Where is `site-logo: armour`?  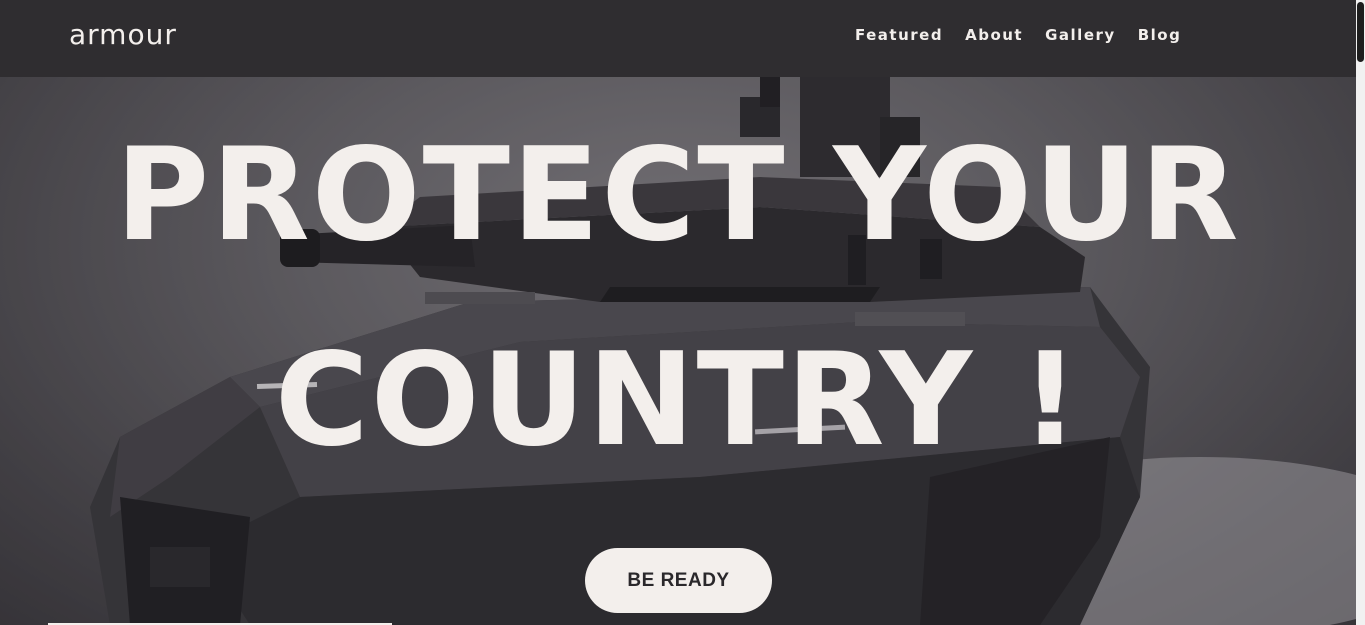 site-logo: armour is located at coordinates (123, 34).